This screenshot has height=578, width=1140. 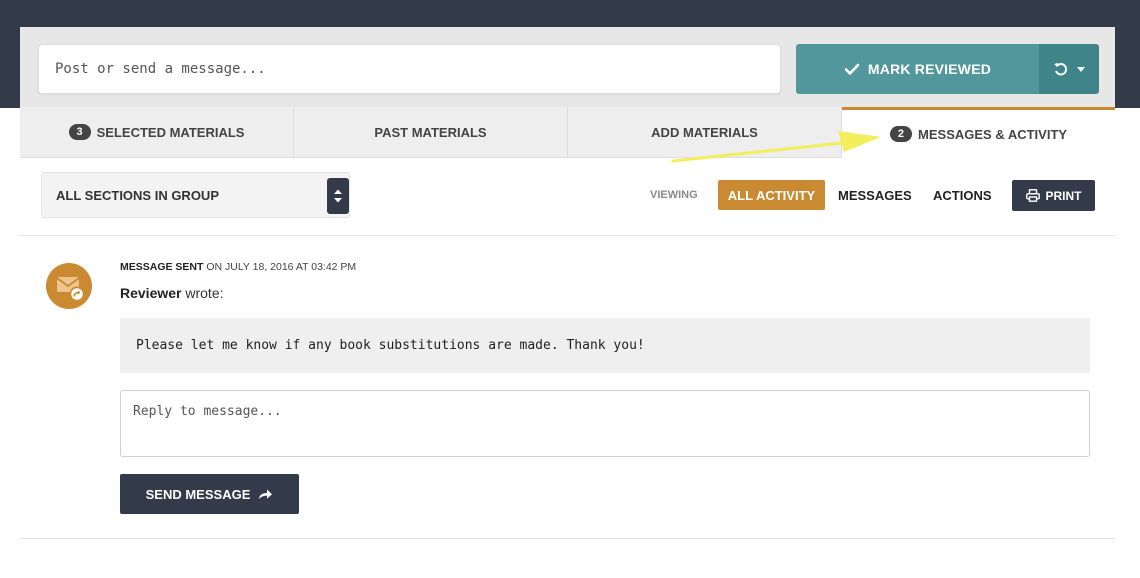 I want to click on selected-count-badge: 3, so click(x=79, y=132).